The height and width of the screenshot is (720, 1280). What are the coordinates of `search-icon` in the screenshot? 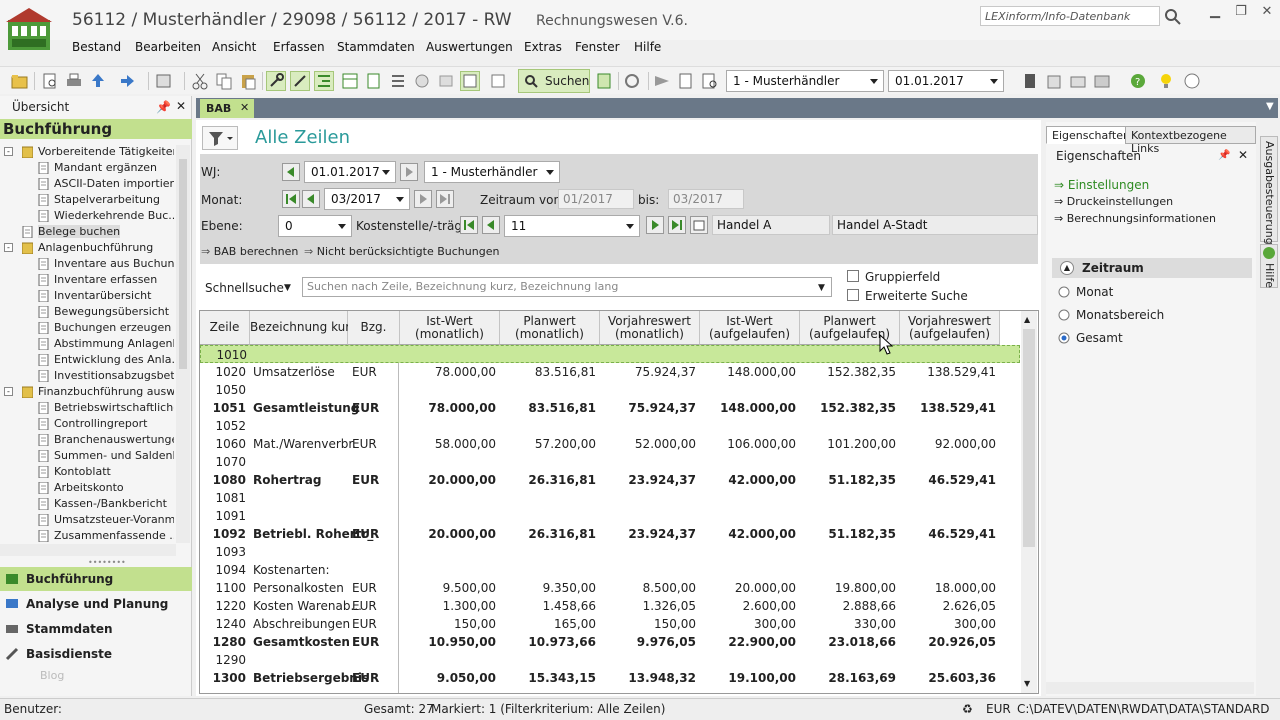 It's located at (1173, 17).